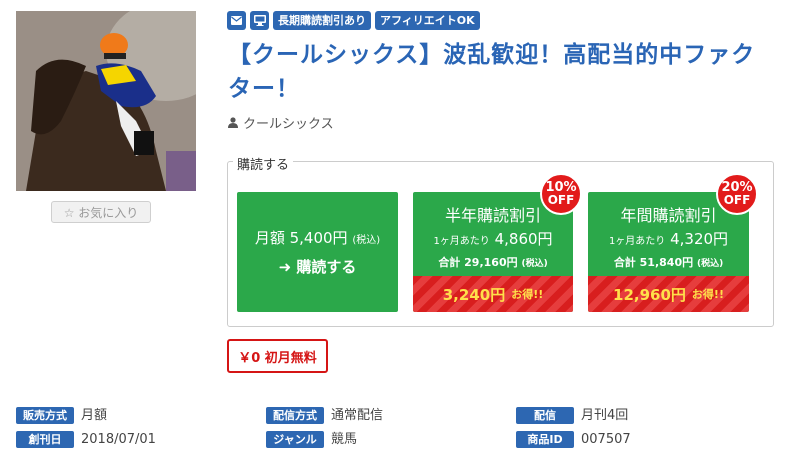 The image size is (786, 456). Describe the element at coordinates (118, 439) in the screenshot. I see `meta-value-launch-date: 2018/07/01` at that location.